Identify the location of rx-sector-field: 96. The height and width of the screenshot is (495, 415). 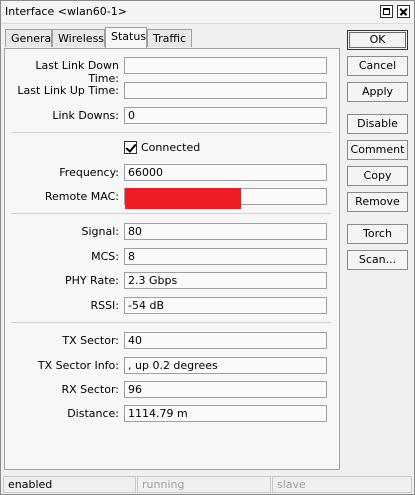
(225, 389).